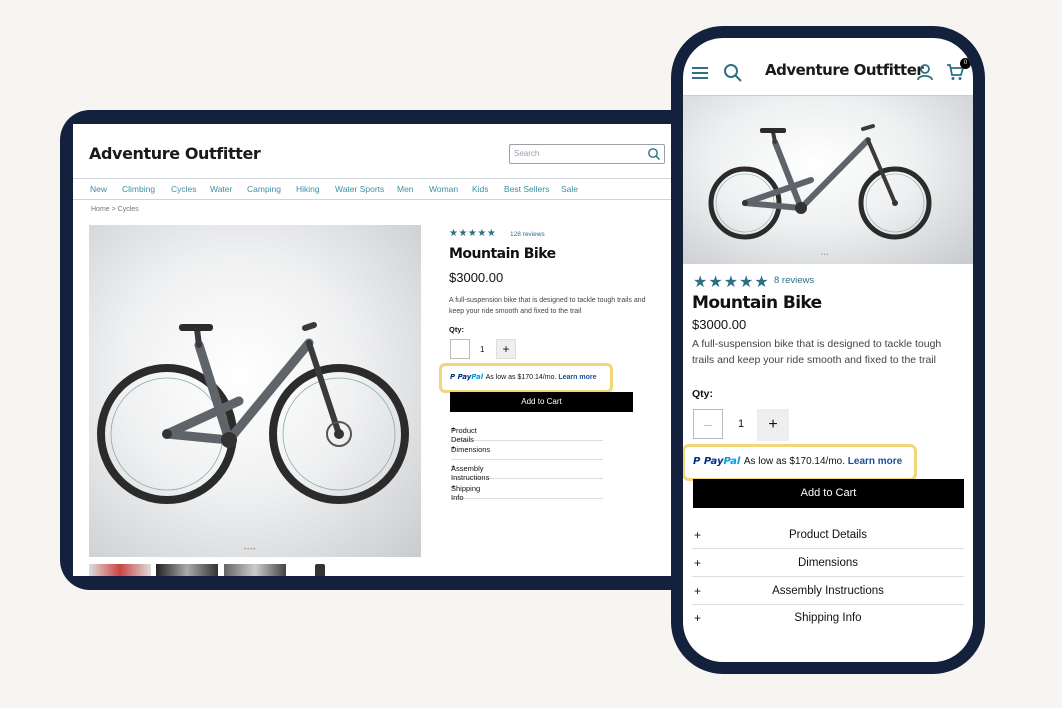 The width and height of the screenshot is (1062, 708). Describe the element at coordinates (527, 153) in the screenshot. I see `search-placeholder: Search` at that location.